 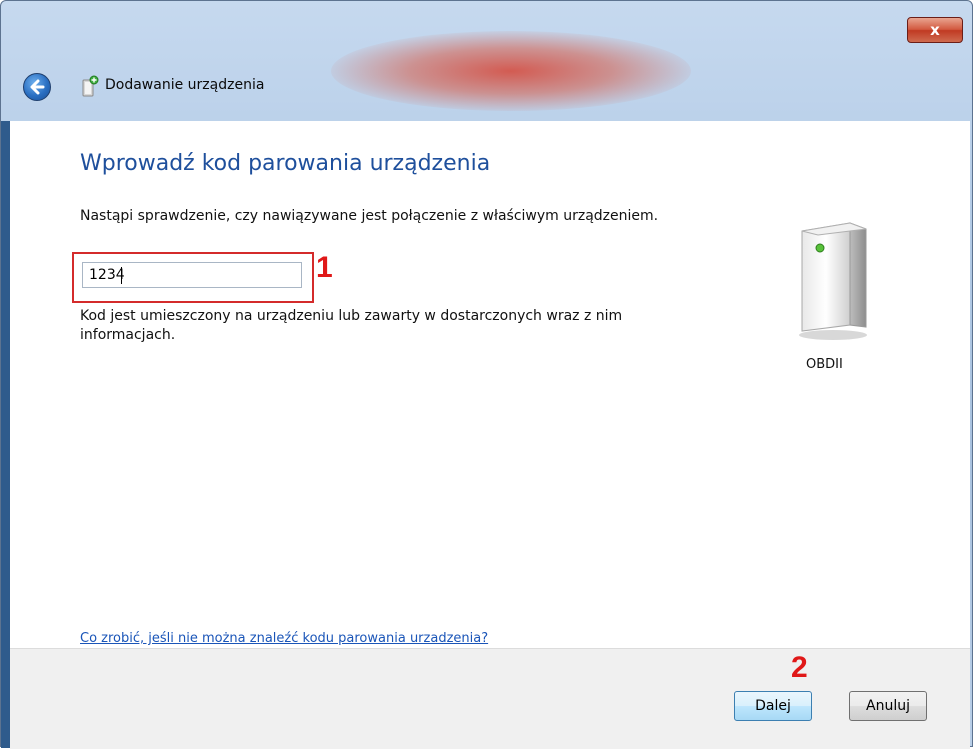 I want to click on cancel-button: Anuluj, so click(x=888, y=706).